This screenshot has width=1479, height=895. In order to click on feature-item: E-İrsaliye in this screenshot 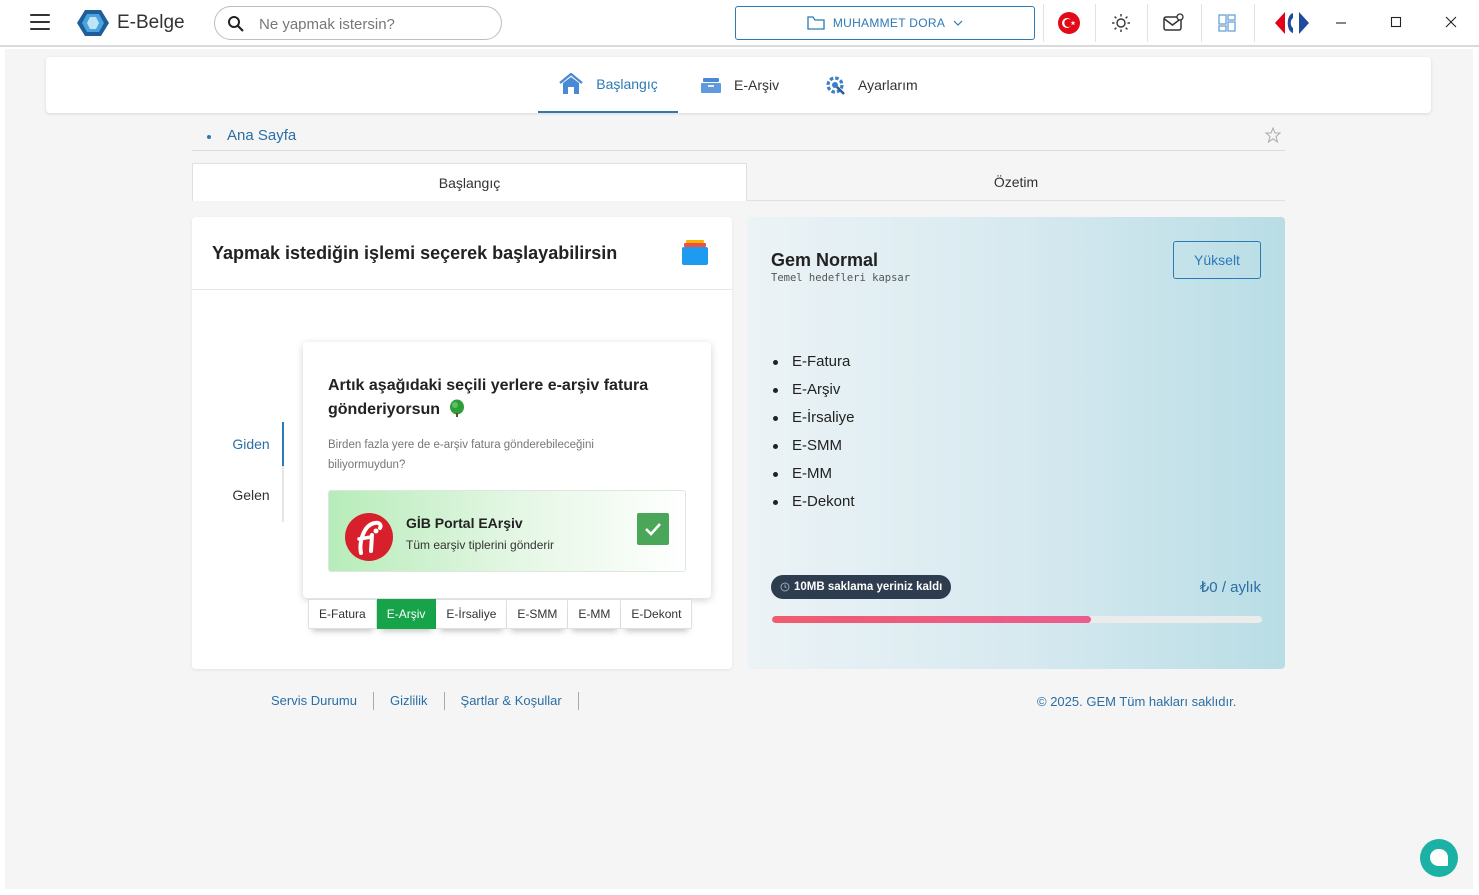, I will do `click(813, 422)`.